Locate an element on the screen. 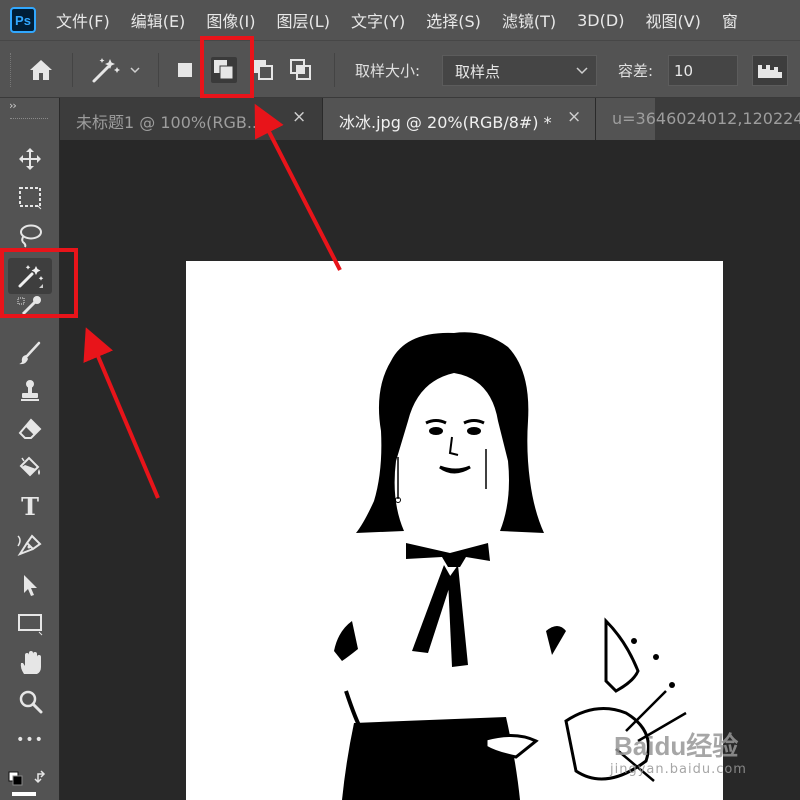 This screenshot has height=800, width=800. brush-tool is located at coordinates (30, 356).